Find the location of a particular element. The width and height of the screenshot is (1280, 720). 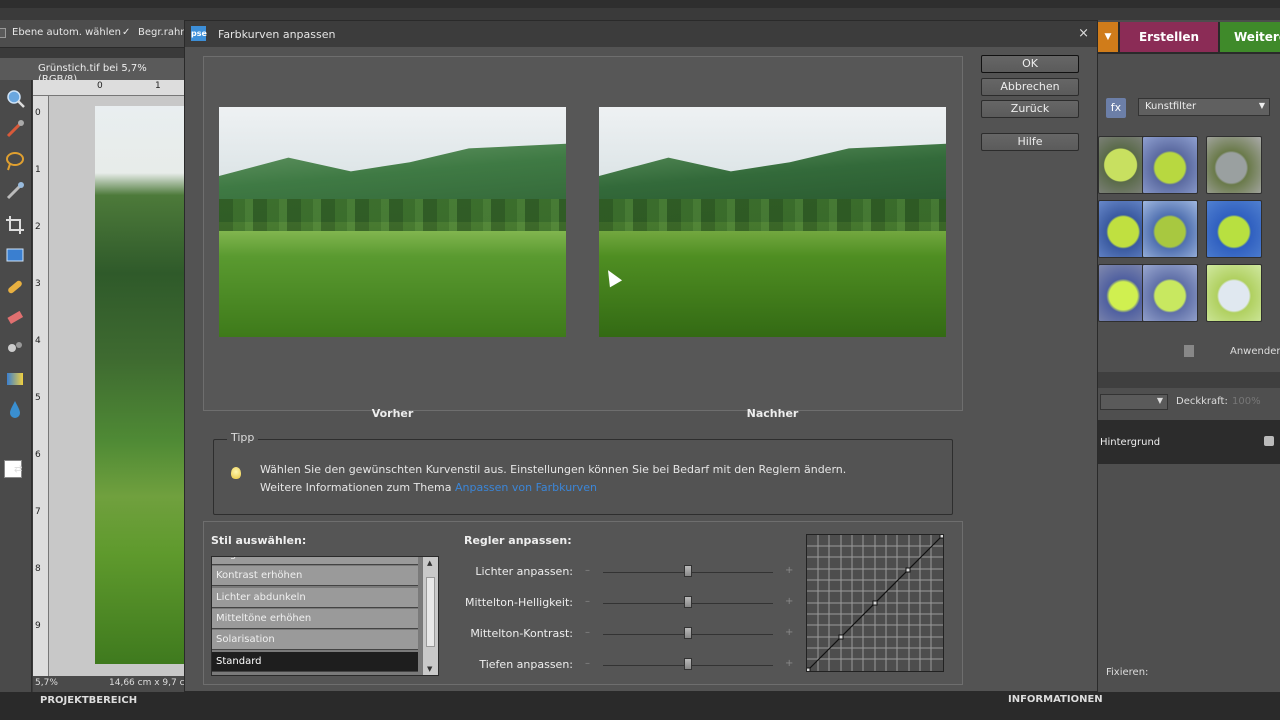

list-item: Gegenlicht is located at coordinates (315, 561).